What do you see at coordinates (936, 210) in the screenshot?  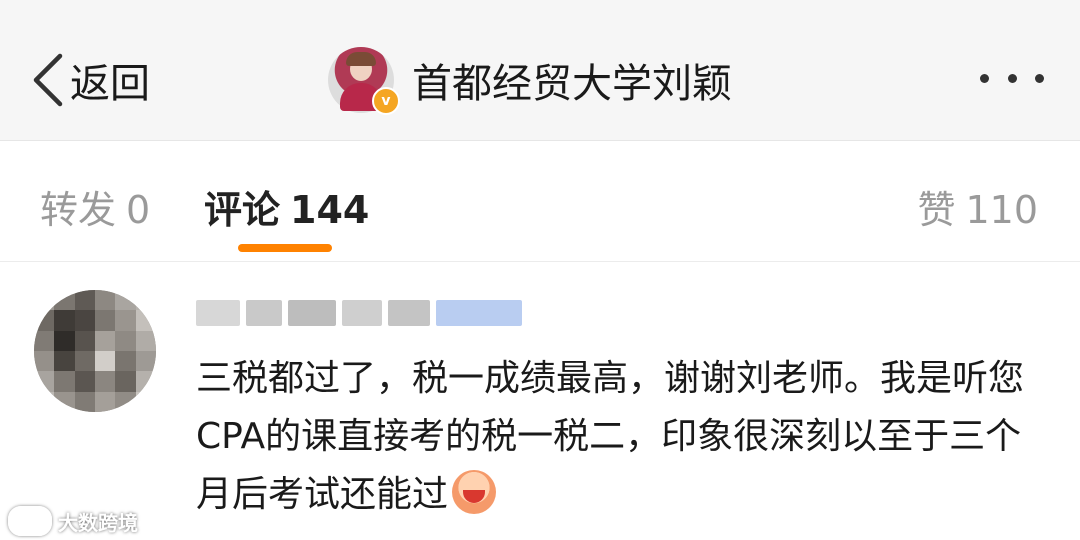 I see `tab-likes-label: 赞` at bounding box center [936, 210].